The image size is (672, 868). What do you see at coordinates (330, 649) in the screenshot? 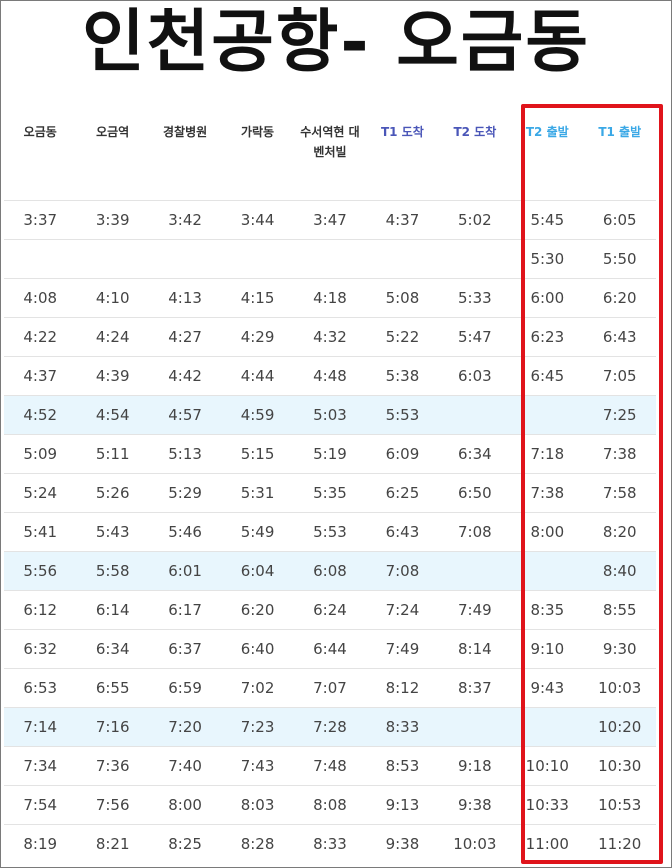
I see `table-cell: 6:44` at bounding box center [330, 649].